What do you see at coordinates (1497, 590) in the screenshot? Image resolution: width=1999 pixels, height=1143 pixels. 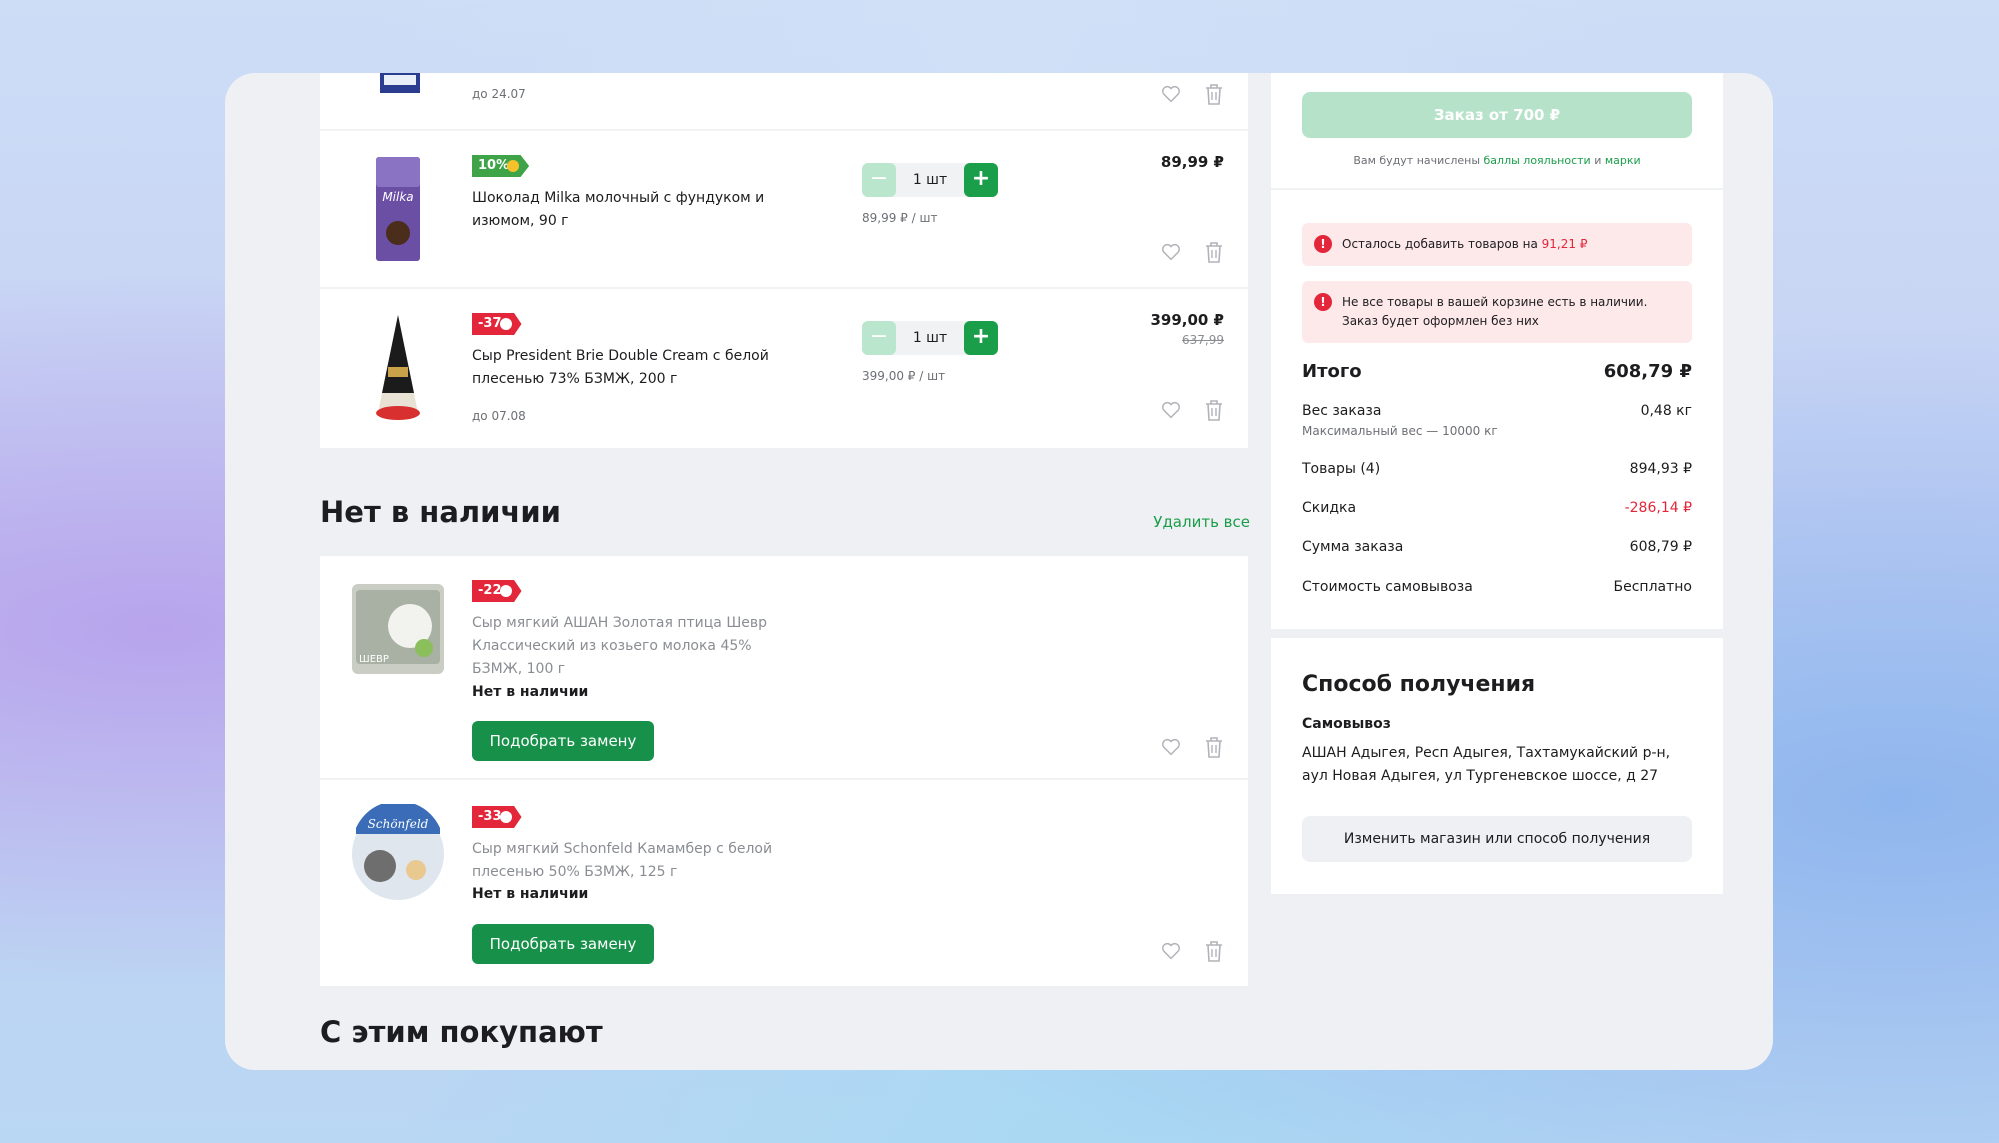 I see `pickup-cost-row: Стоимость самовывоза Бесплатно` at bounding box center [1497, 590].